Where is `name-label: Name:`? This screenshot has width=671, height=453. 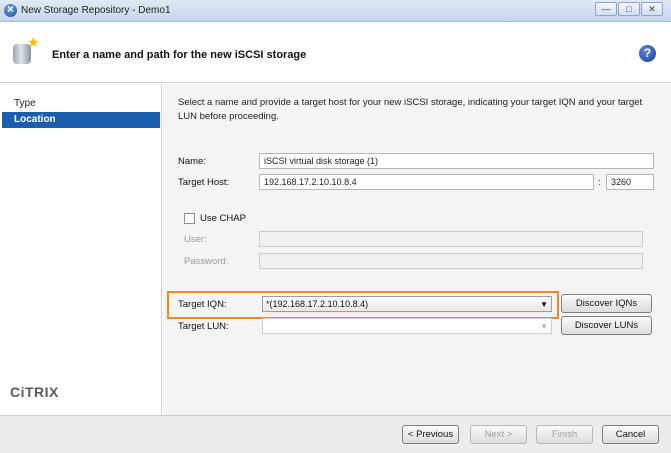
name-label: Name: is located at coordinates (192, 161).